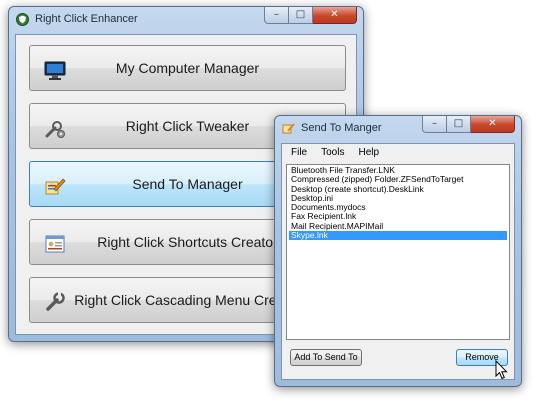 This screenshot has height=400, width=535. I want to click on my-computer-manager-button: My Computer Manager, so click(187, 68).